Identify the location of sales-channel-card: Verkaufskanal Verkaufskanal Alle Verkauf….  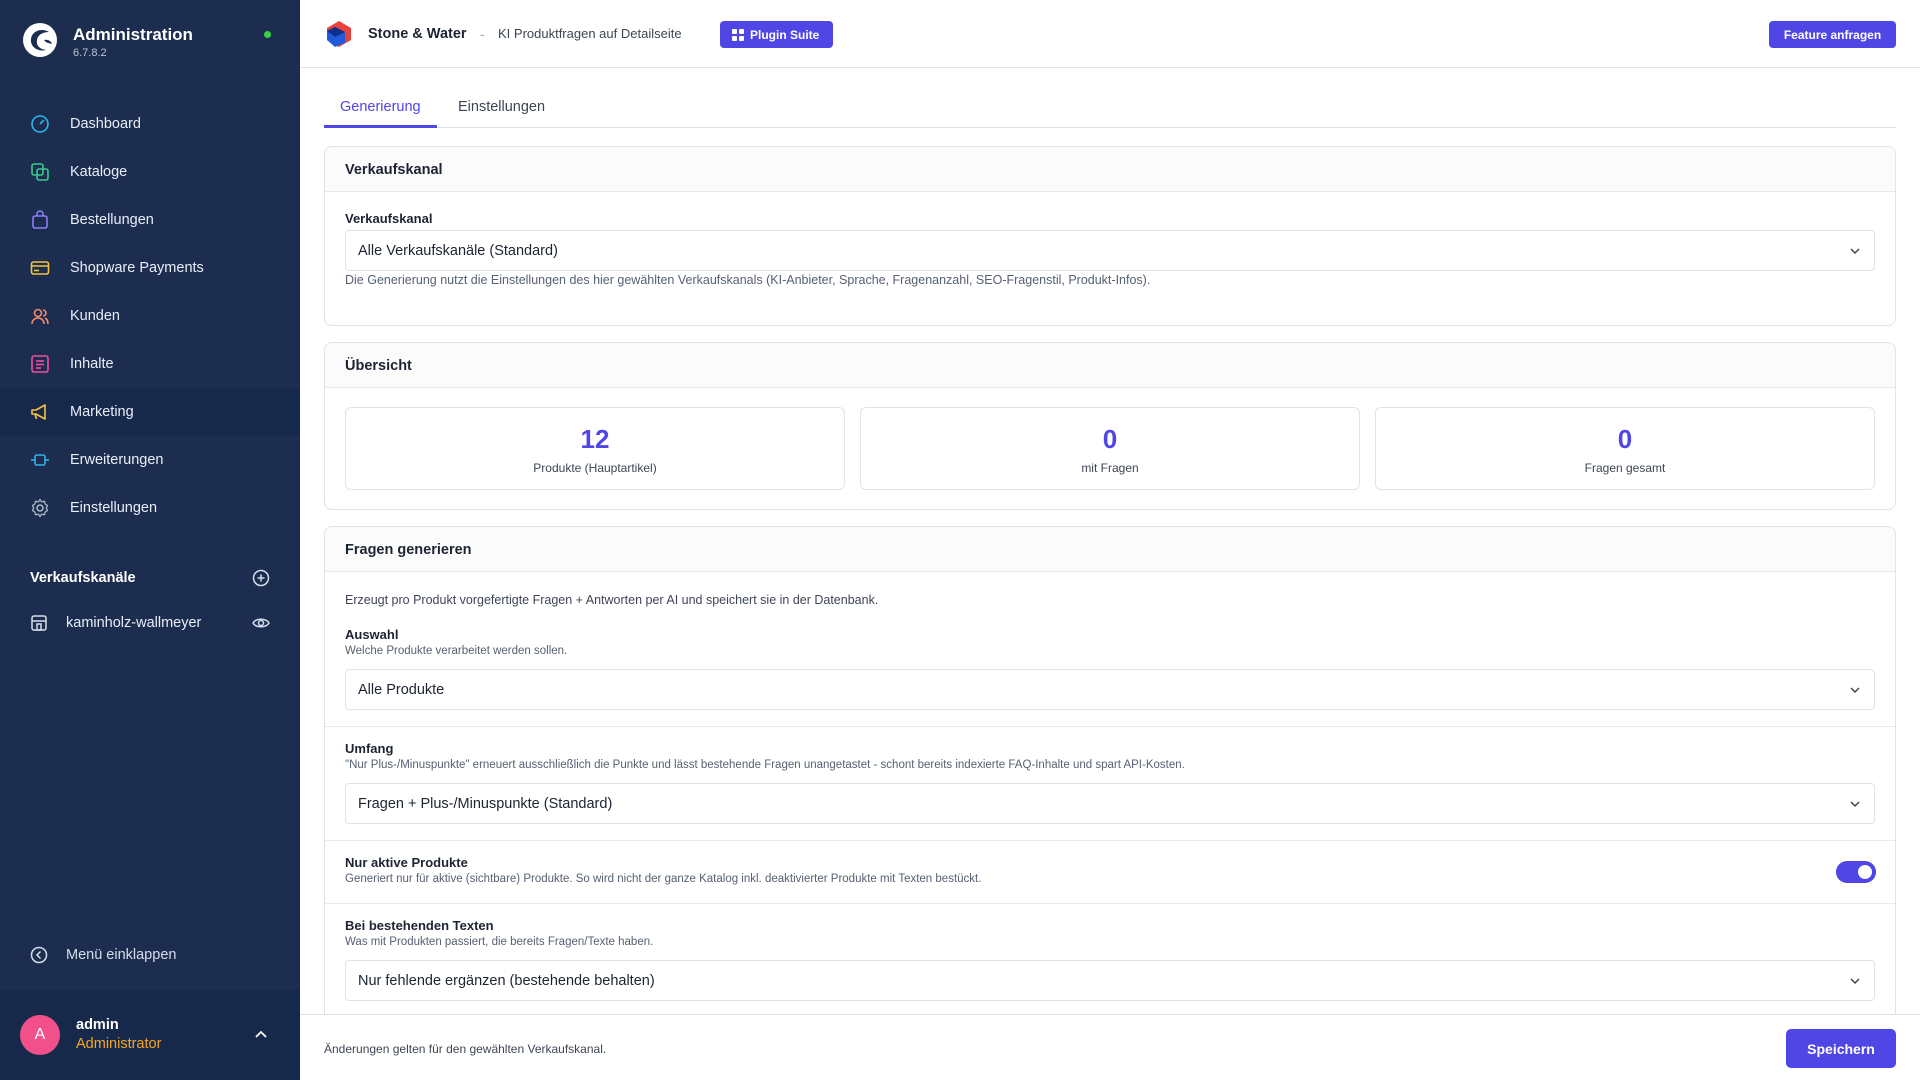
(1110, 236).